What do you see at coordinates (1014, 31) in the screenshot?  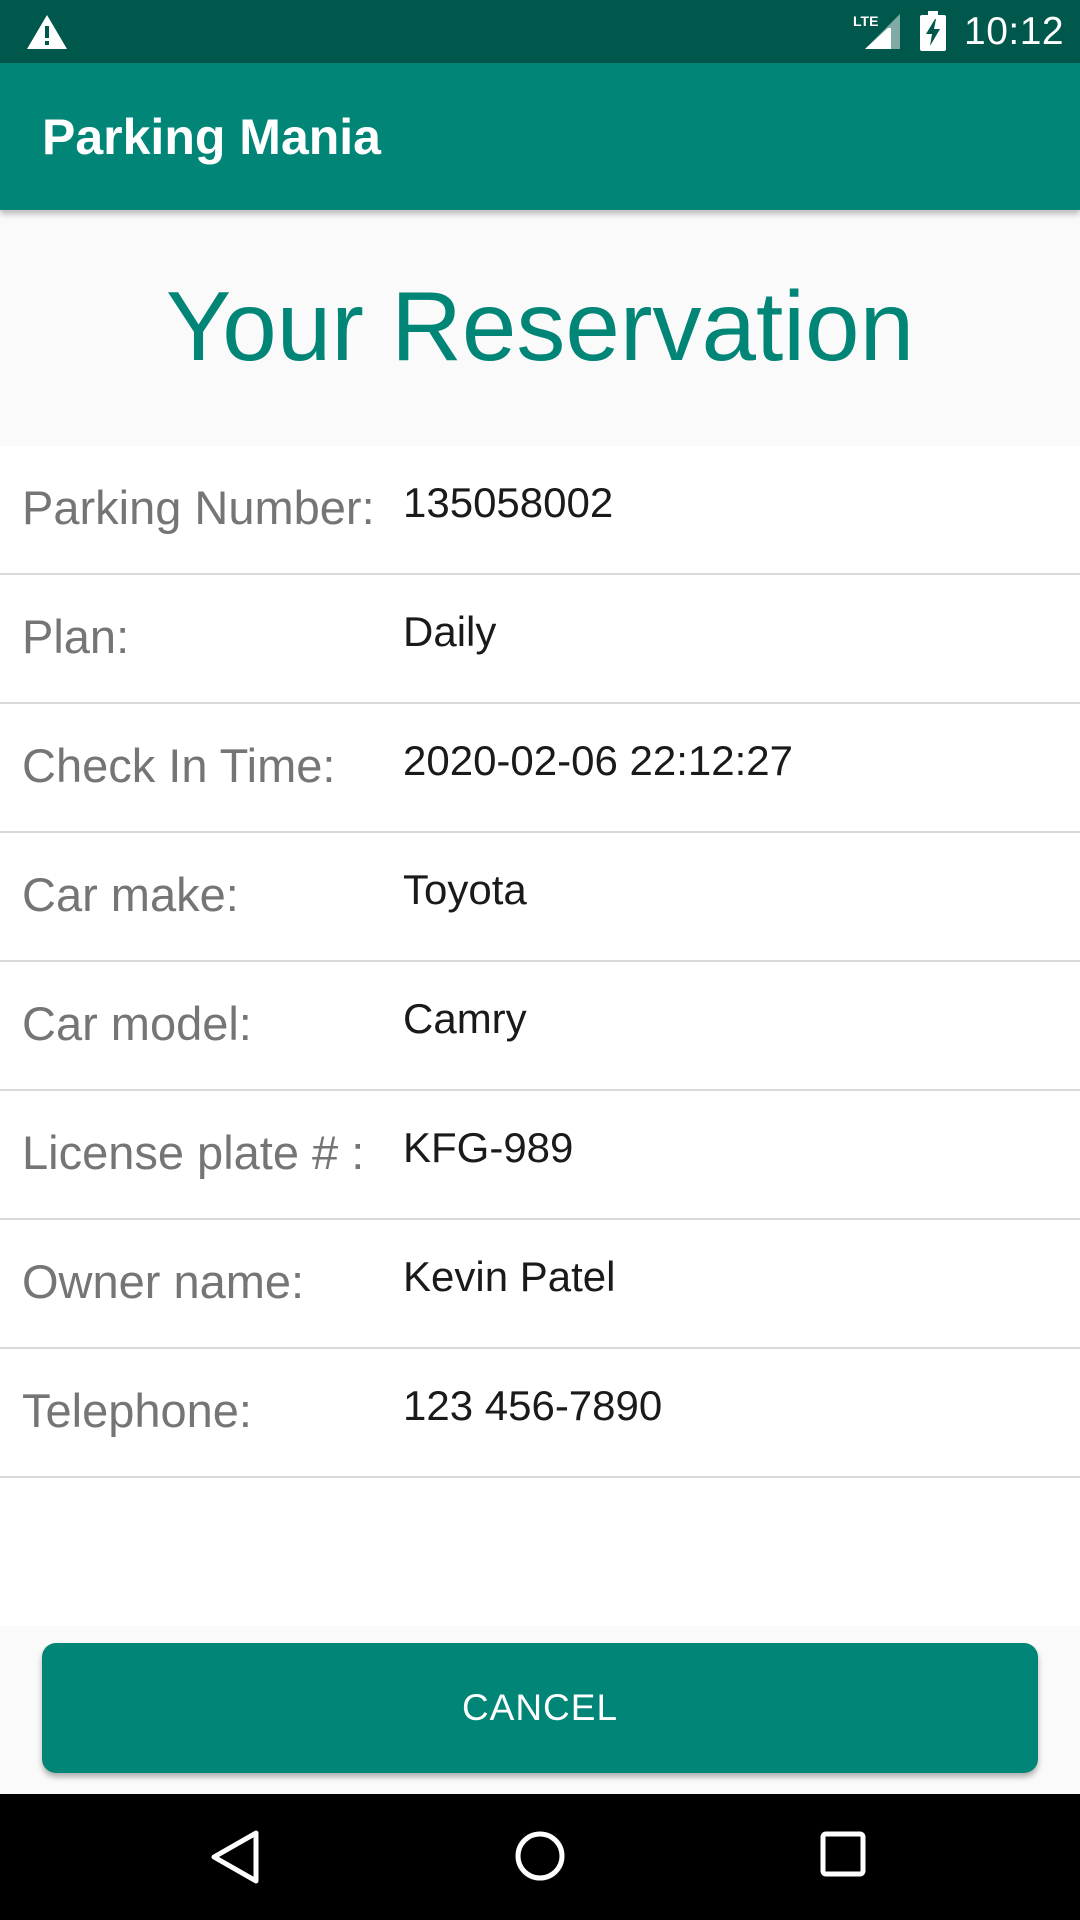 I see `status-time: 10:12` at bounding box center [1014, 31].